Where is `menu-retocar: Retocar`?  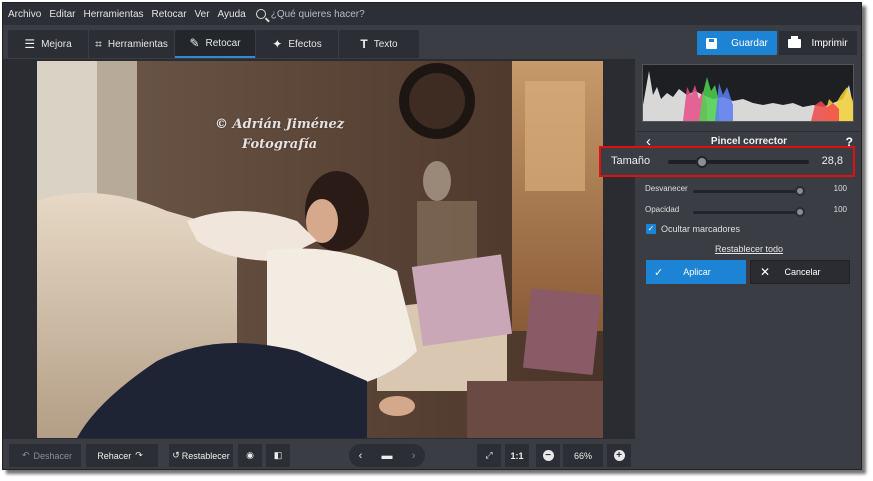 menu-retocar: Retocar is located at coordinates (169, 14).